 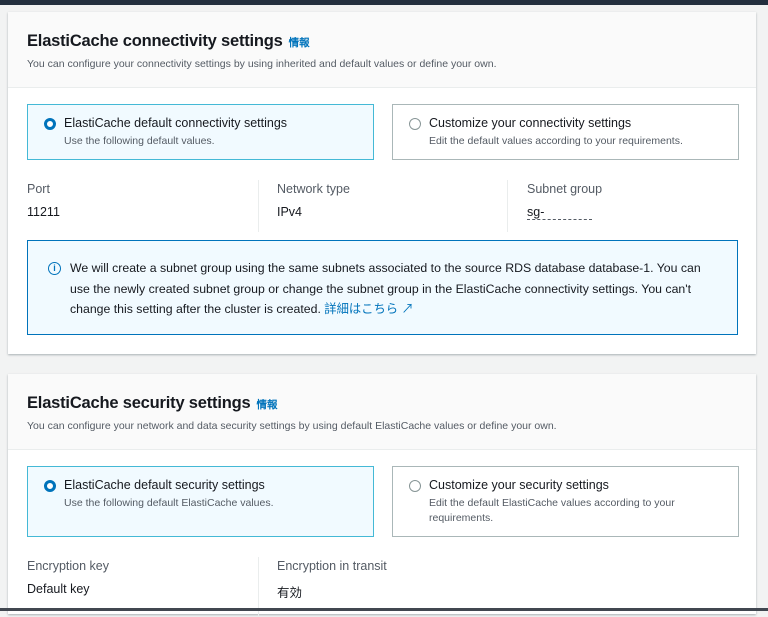 What do you see at coordinates (155, 41) in the screenshot?
I see `panel-title: ElastiCache connectivity settings` at bounding box center [155, 41].